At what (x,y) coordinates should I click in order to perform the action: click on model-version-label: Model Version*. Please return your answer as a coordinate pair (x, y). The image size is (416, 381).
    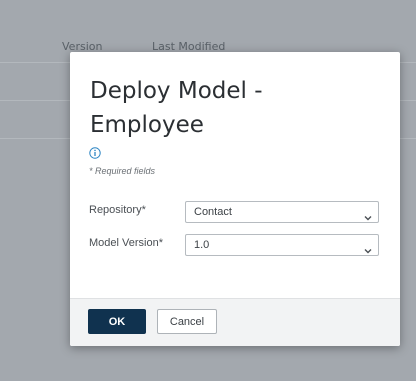
    Looking at the image, I should click on (126, 243).